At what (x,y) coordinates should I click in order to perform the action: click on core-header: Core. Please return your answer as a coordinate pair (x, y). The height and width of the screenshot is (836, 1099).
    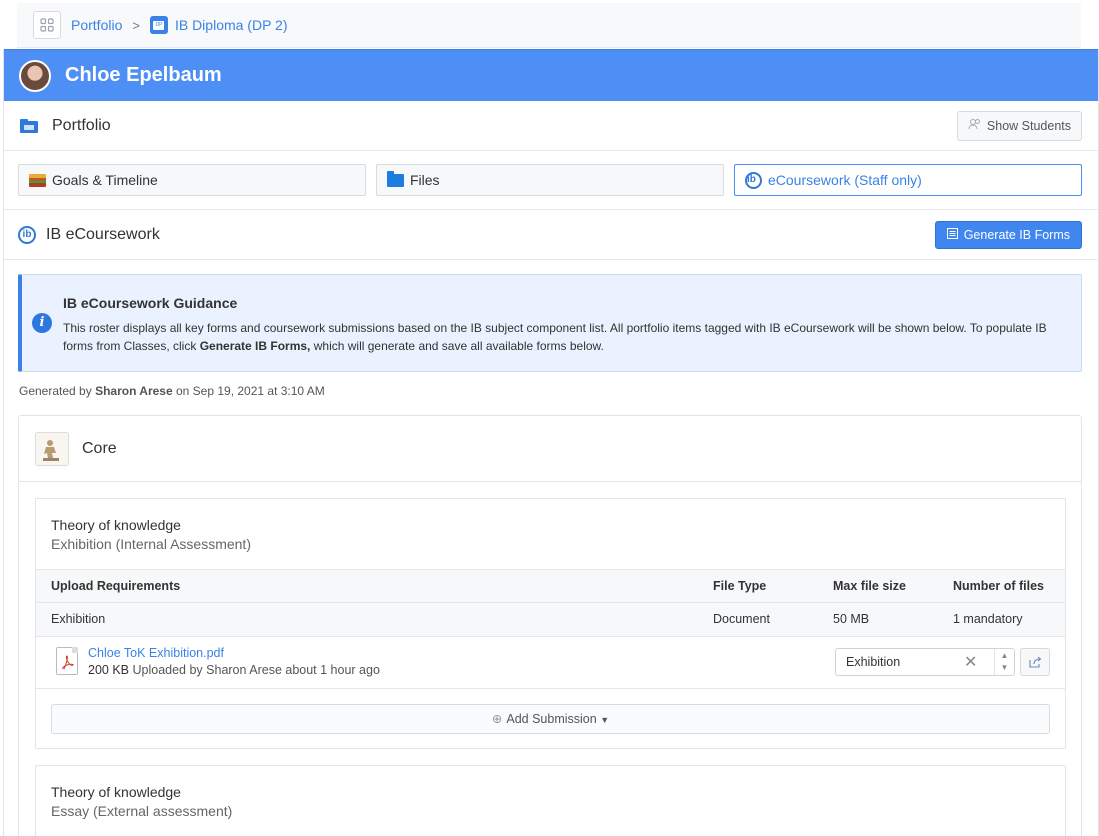
    Looking at the image, I should click on (550, 449).